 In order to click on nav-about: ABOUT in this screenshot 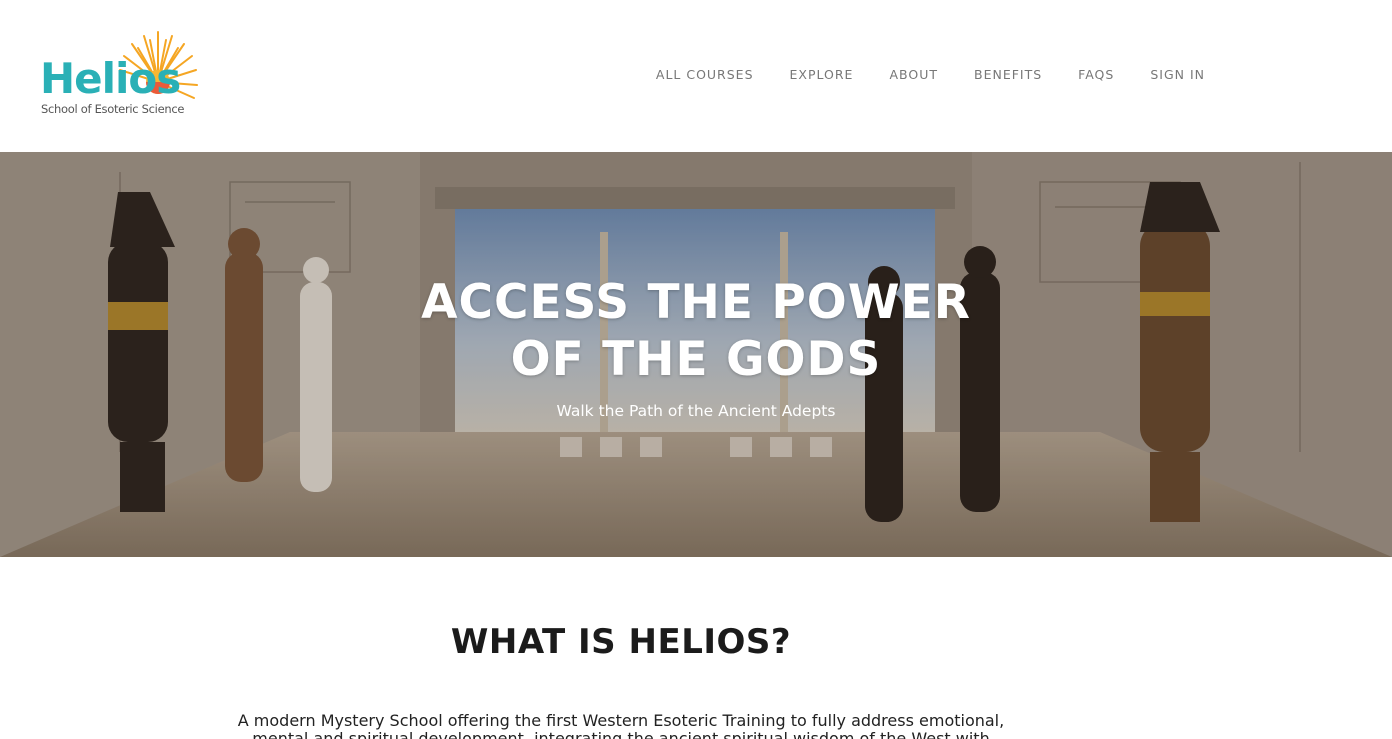, I will do `click(913, 74)`.